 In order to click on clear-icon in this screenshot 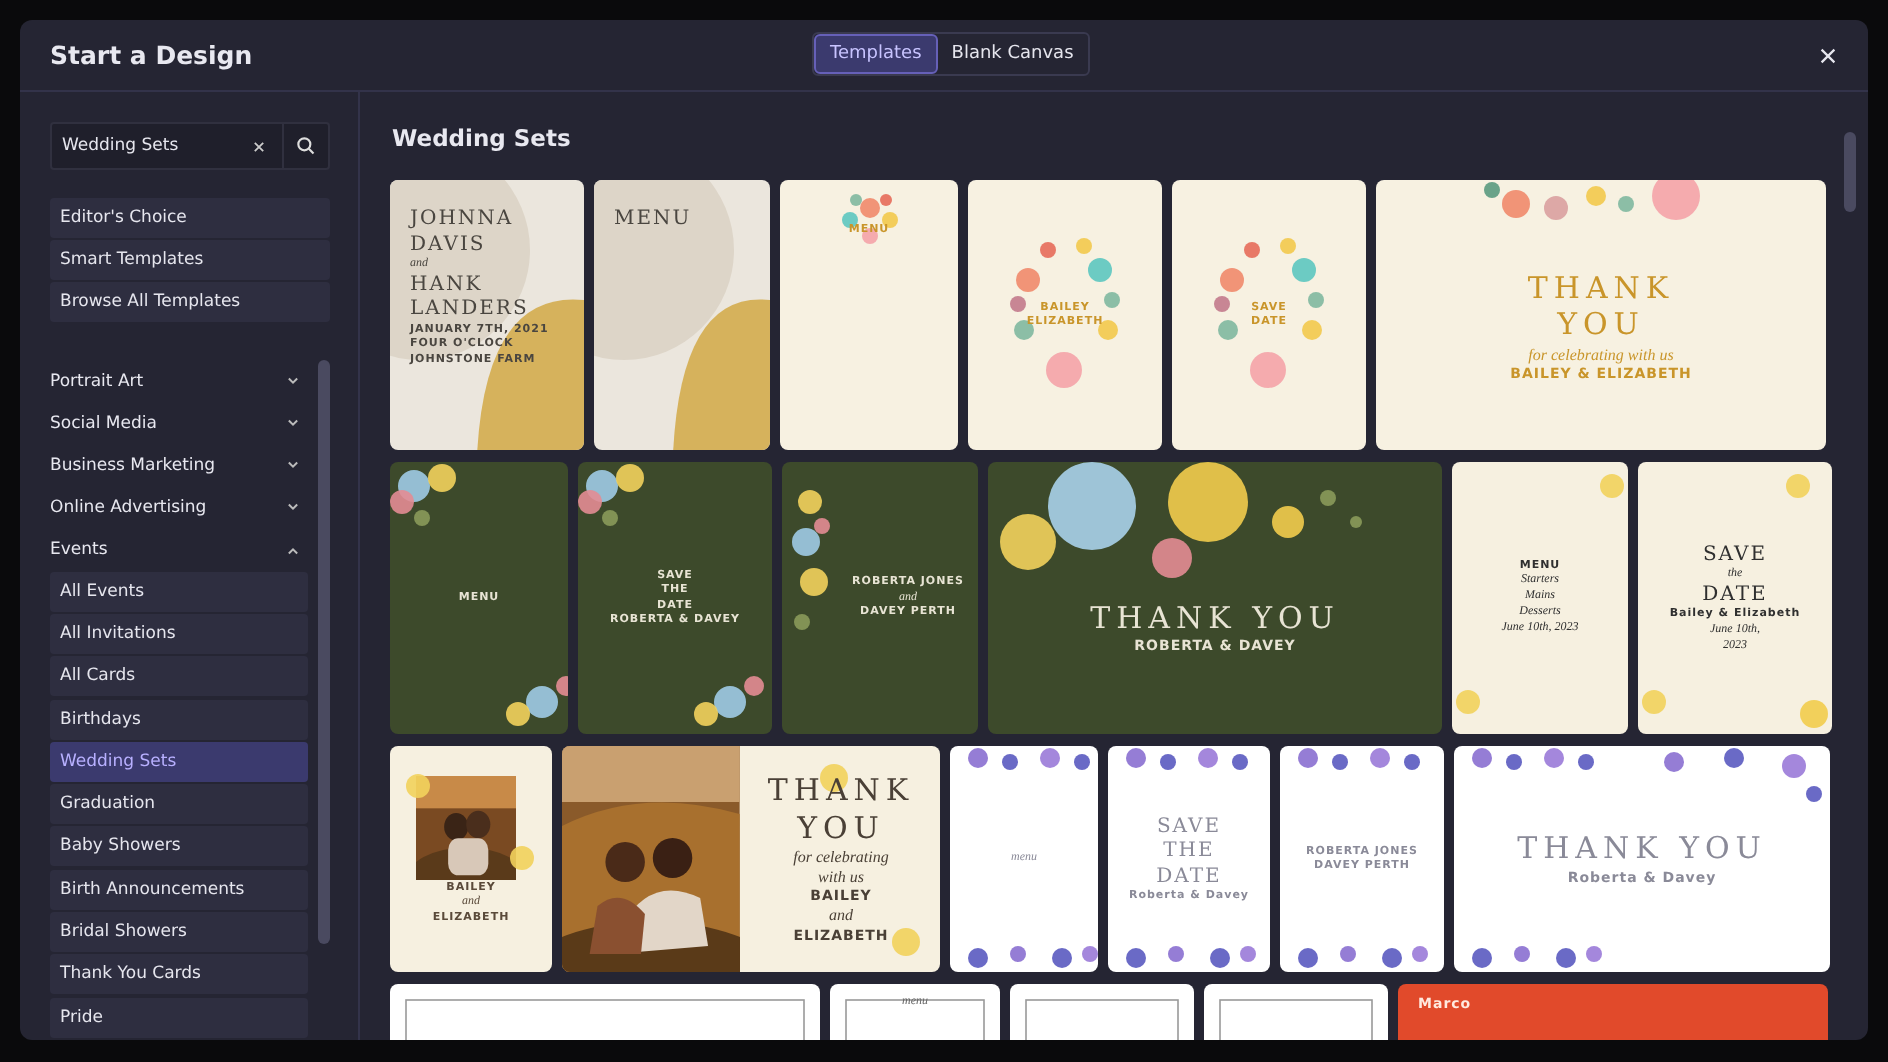, I will do `click(259, 146)`.